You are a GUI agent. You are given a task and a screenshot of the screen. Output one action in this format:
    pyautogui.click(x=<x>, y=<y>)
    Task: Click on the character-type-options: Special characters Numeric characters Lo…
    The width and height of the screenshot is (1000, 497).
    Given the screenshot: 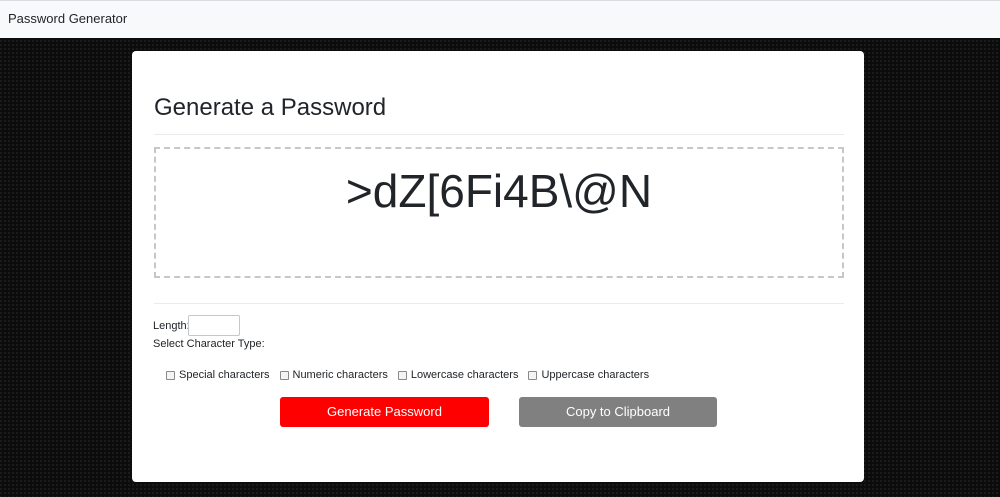 What is the action you would take?
    pyautogui.click(x=412, y=375)
    